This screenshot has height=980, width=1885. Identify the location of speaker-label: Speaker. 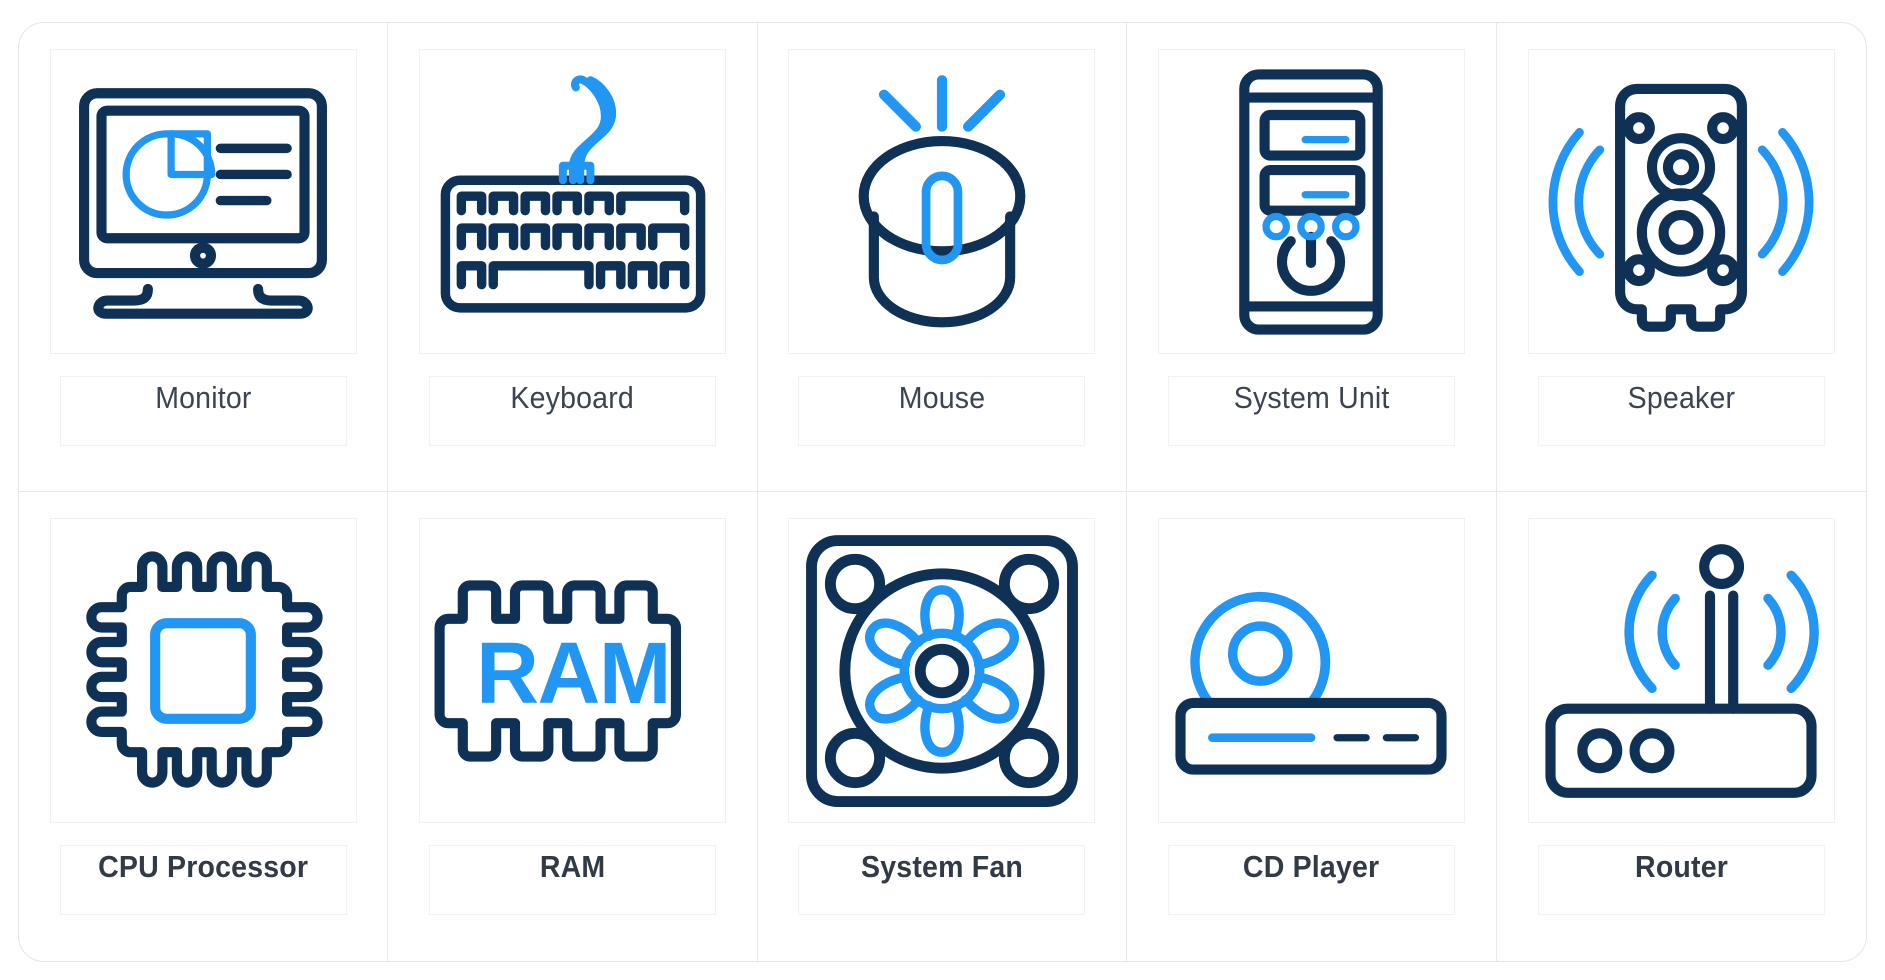
(1681, 397).